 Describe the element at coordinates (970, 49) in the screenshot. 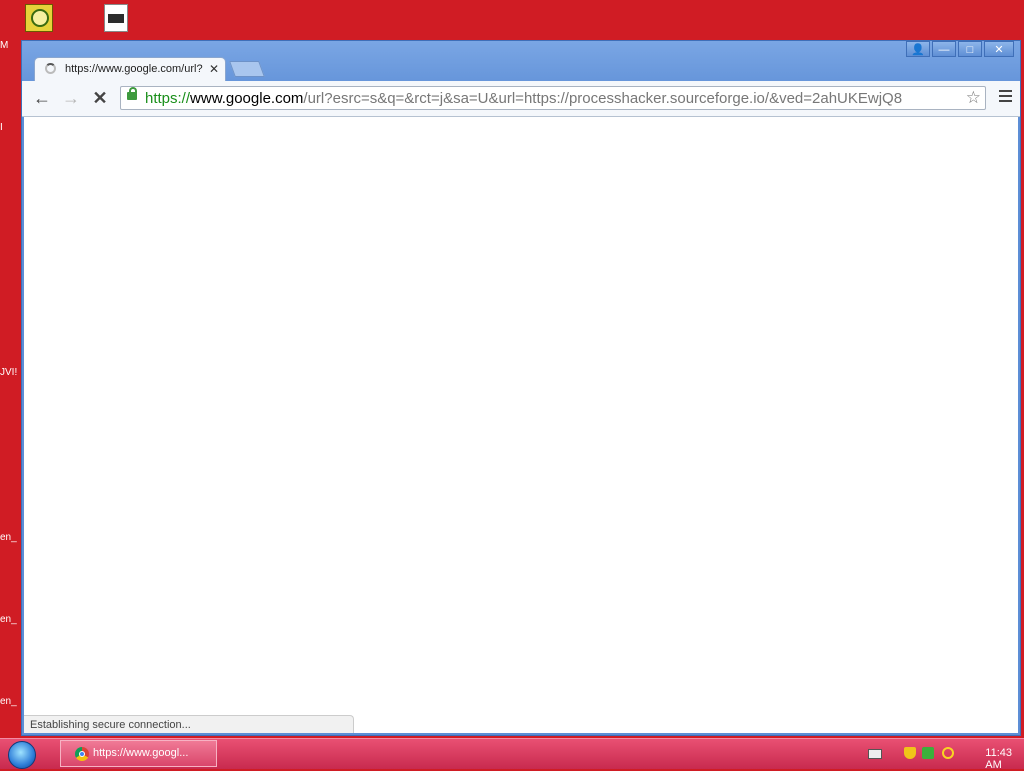

I see `maximize-button: □` at that location.